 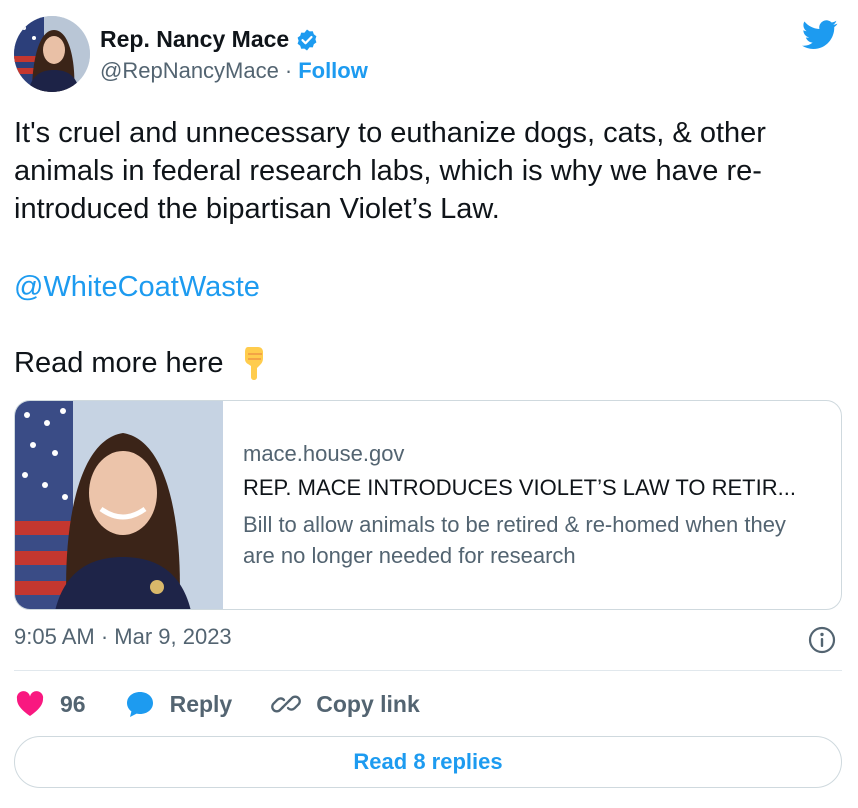 I want to click on card-photo, so click(x=119, y=505).